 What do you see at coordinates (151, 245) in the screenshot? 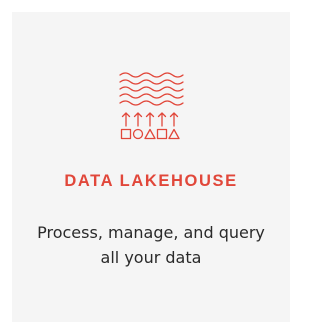
I see `card-description: Process, manage, and query all your data` at bounding box center [151, 245].